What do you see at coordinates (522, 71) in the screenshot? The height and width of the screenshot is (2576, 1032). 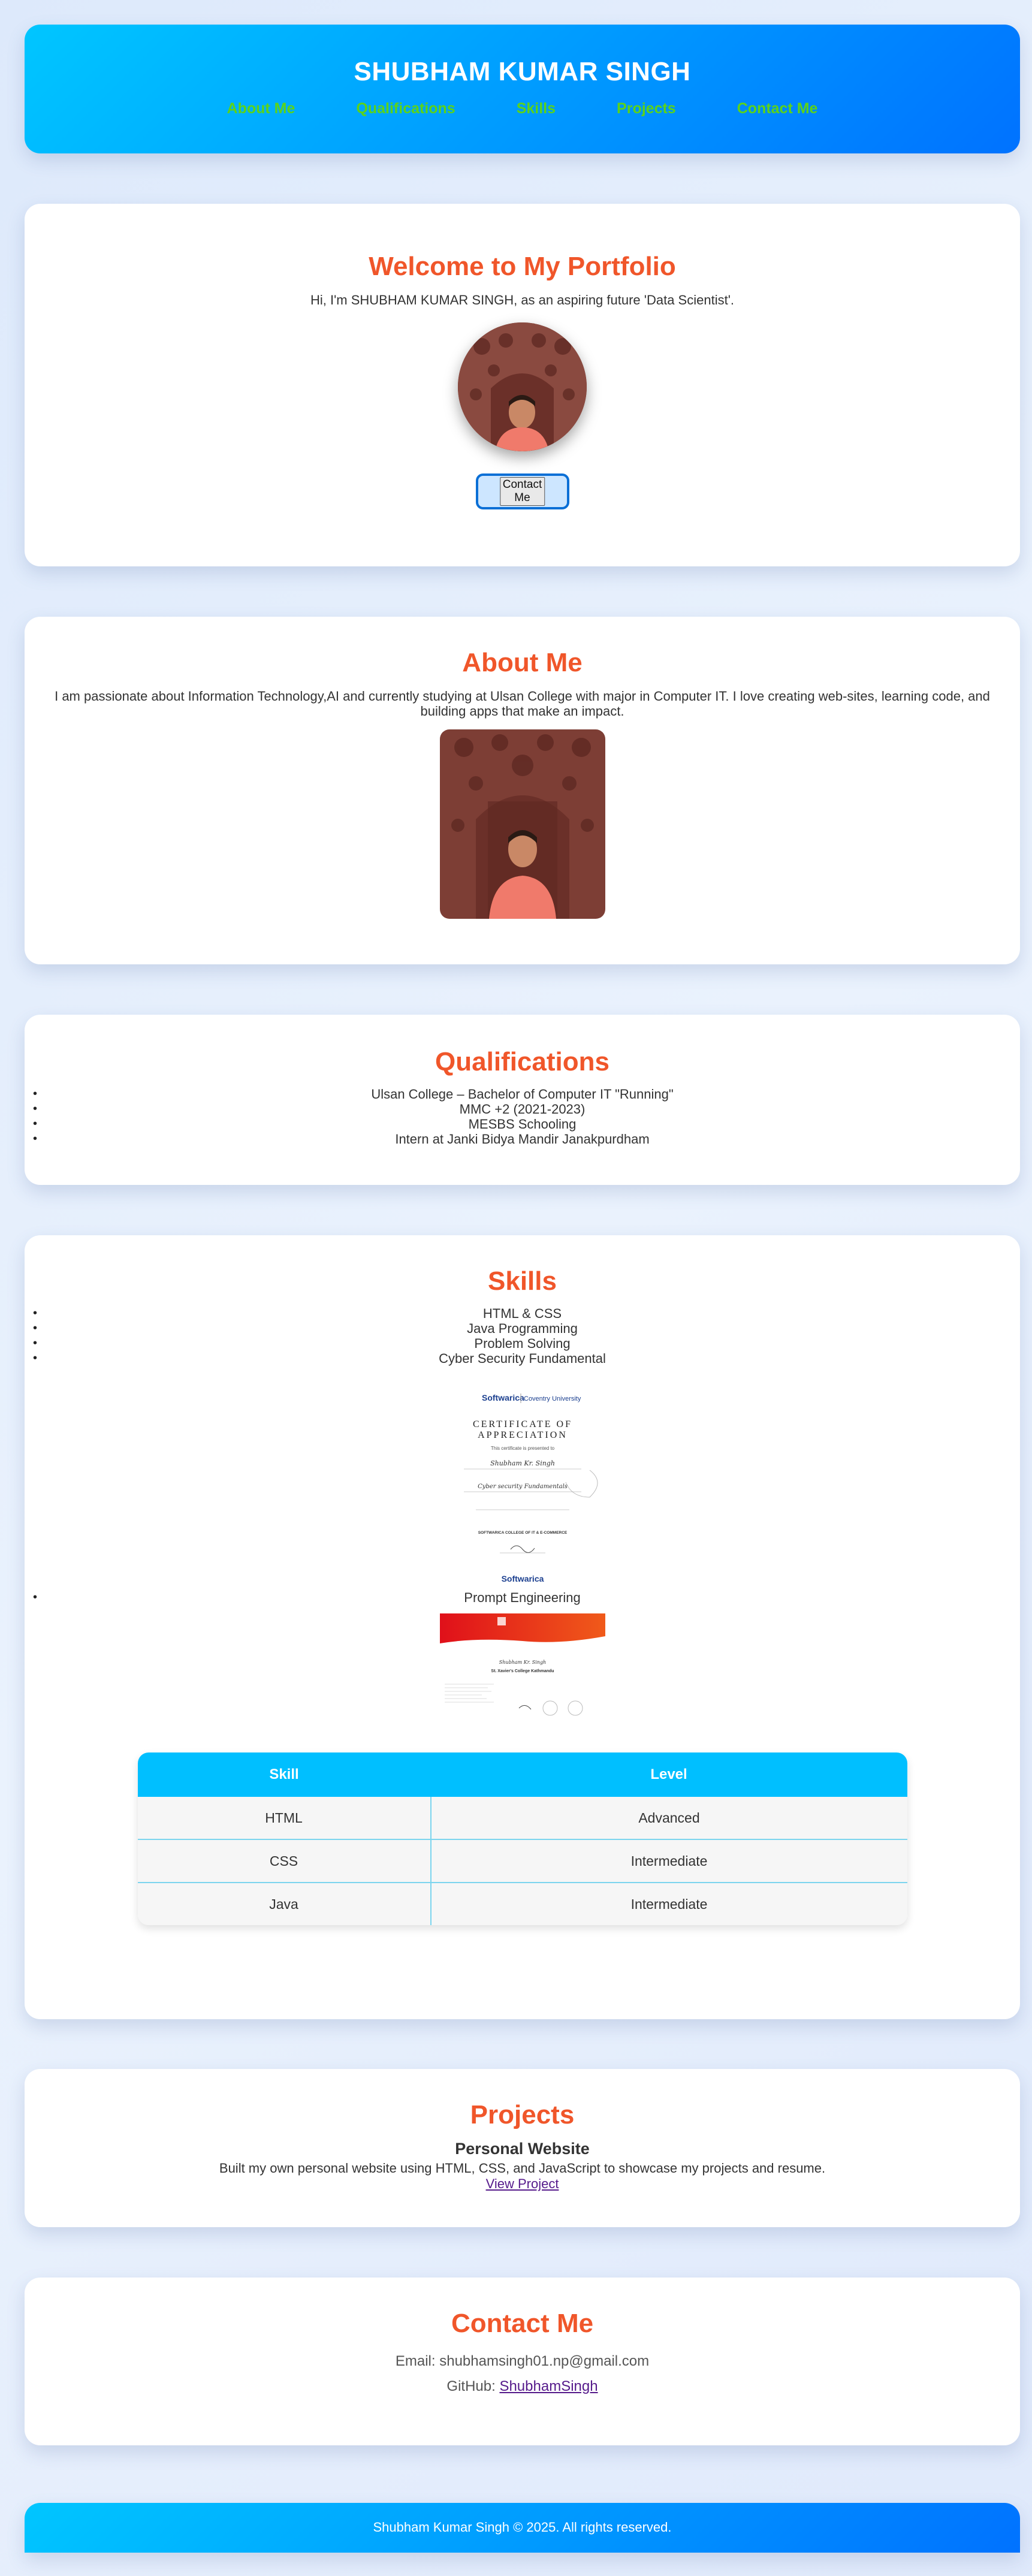 I see `site-title: SHUBHAM KUMAR SINGH` at bounding box center [522, 71].